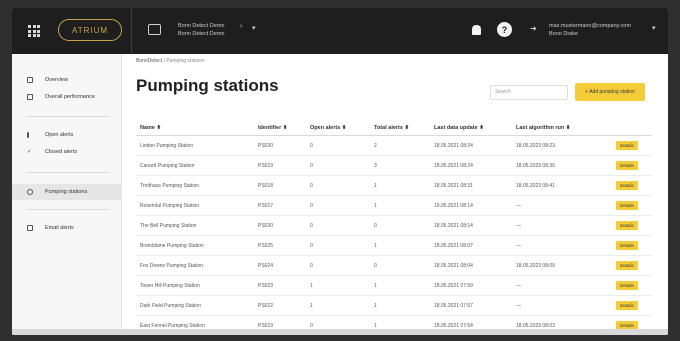 The width and height of the screenshot is (680, 341). I want to click on last-data-update: 18.05.2021 08:04, so click(453, 265).